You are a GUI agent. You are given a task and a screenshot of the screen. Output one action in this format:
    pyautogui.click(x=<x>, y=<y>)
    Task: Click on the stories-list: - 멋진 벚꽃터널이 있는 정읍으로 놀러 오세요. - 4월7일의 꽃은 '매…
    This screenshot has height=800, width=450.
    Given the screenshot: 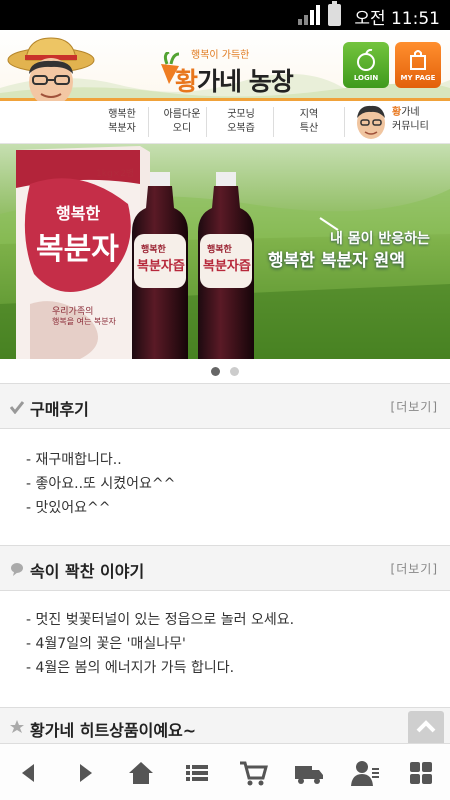 What is the action you would take?
    pyautogui.click(x=225, y=649)
    